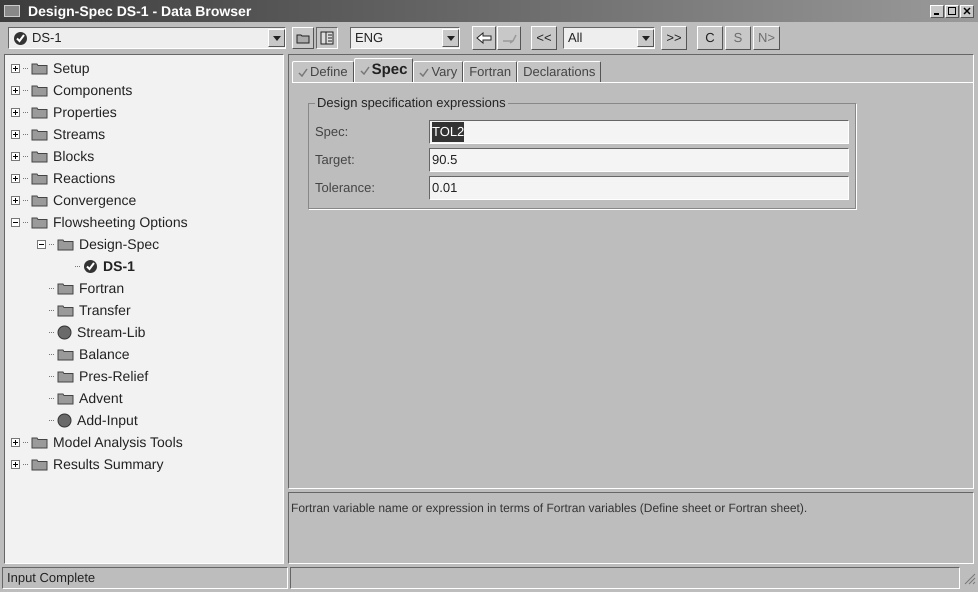  I want to click on field-label: Target:, so click(335, 160).